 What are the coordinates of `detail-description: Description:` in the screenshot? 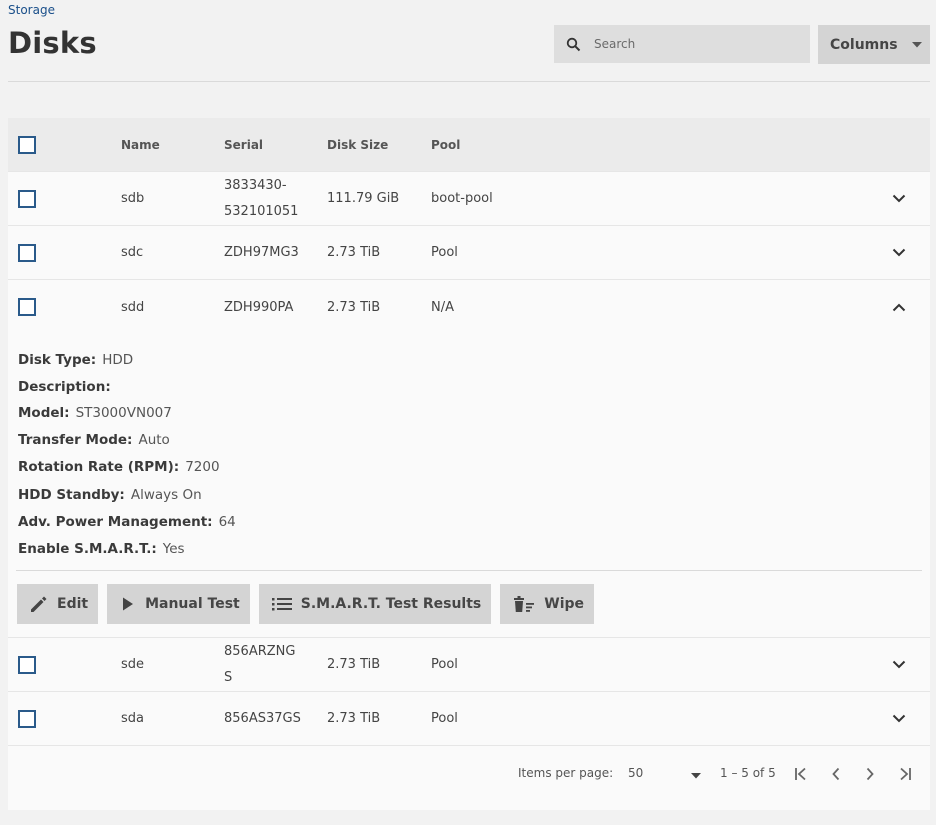 It's located at (64, 387).